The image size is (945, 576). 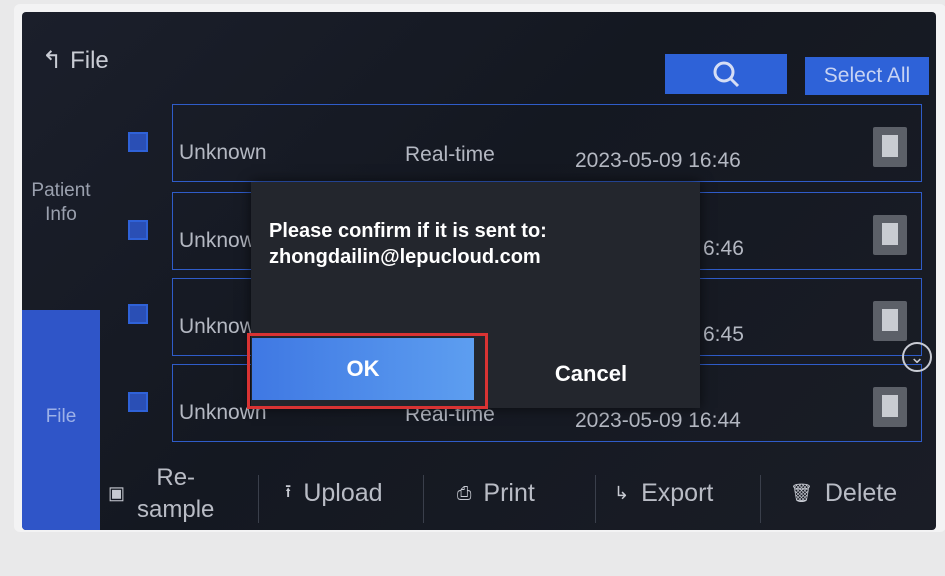 I want to click on sidebar-item-patient-info: Patient Info, so click(x=61, y=203).